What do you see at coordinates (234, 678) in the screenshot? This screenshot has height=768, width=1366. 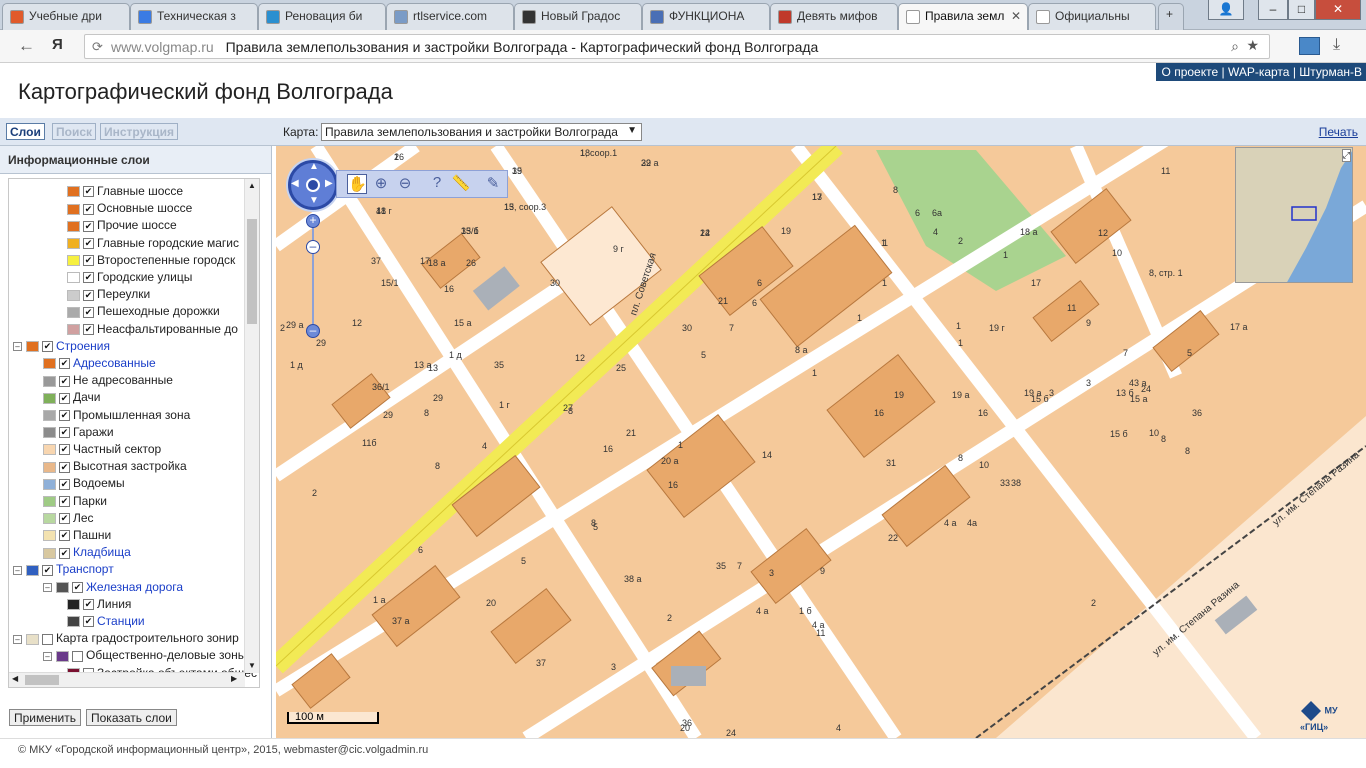 I see `scroll-right-icon: ▶` at bounding box center [234, 678].